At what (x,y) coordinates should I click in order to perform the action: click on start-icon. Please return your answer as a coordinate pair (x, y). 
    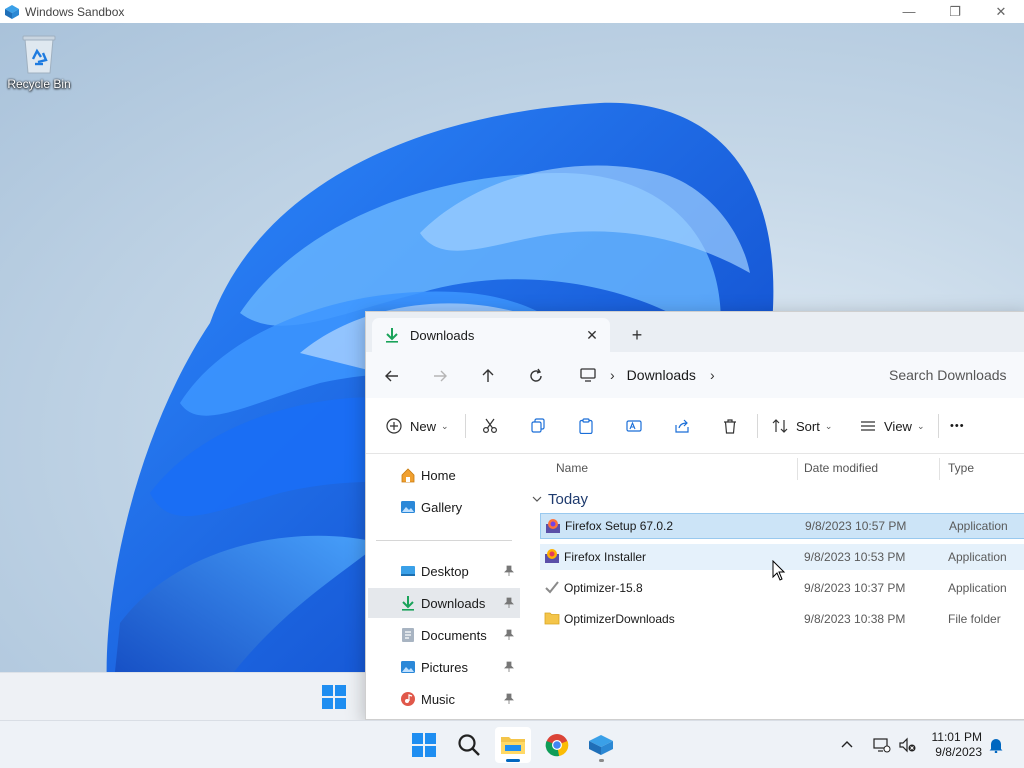
    Looking at the image, I should click on (424, 745).